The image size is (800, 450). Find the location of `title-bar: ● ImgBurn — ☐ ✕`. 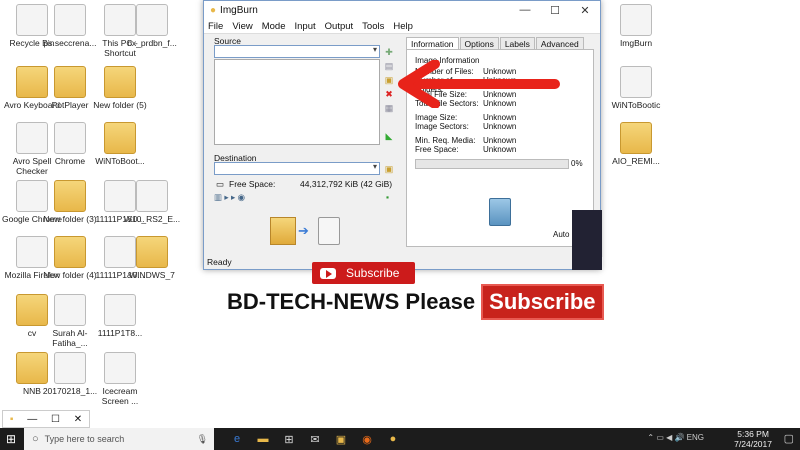

title-bar: ● ImgBurn — ☐ ✕ is located at coordinates (402, 10).